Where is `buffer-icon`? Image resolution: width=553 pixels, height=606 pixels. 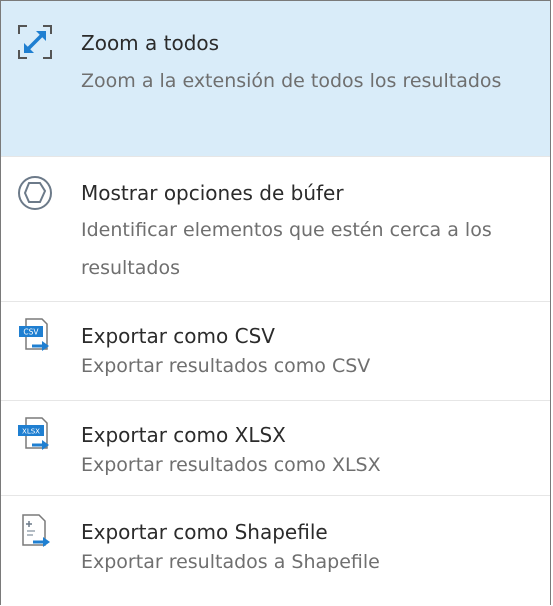
buffer-icon is located at coordinates (35, 193).